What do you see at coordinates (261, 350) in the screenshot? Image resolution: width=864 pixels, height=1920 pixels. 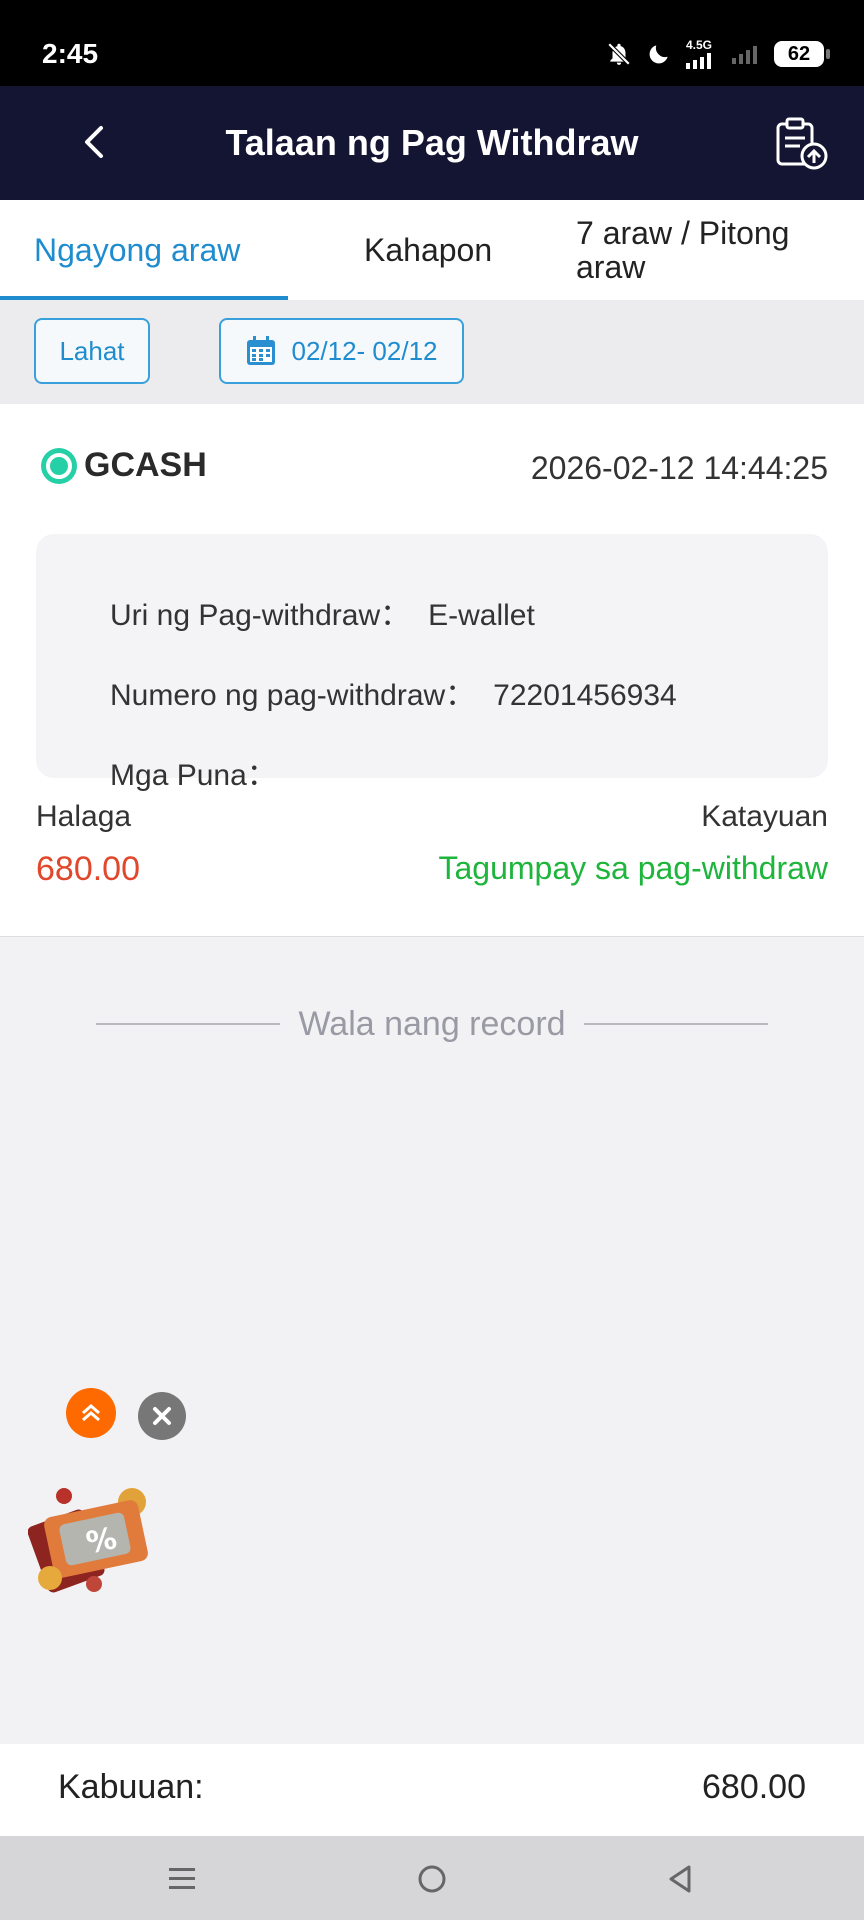 I see `calendar-icon` at bounding box center [261, 350].